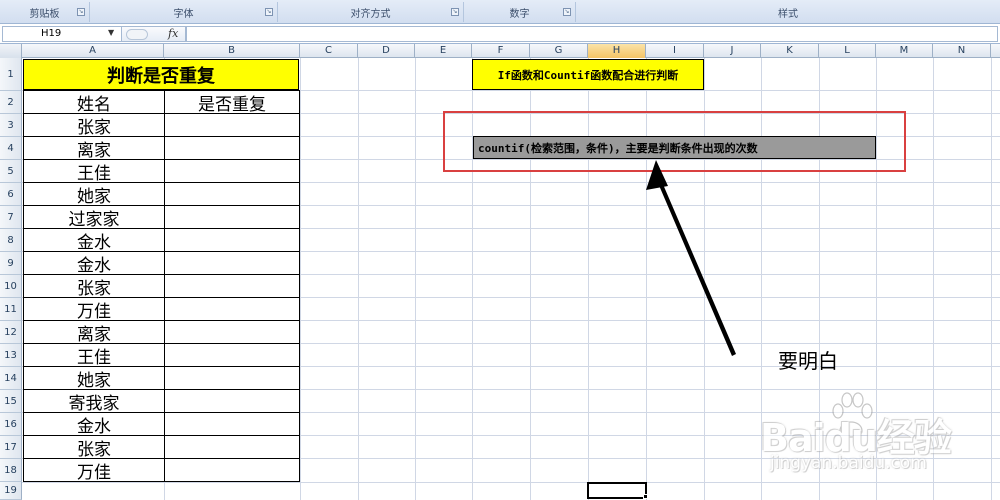 This screenshot has width=1000, height=500. Describe the element at coordinates (329, 51) in the screenshot. I see `column-header-c: C` at that location.